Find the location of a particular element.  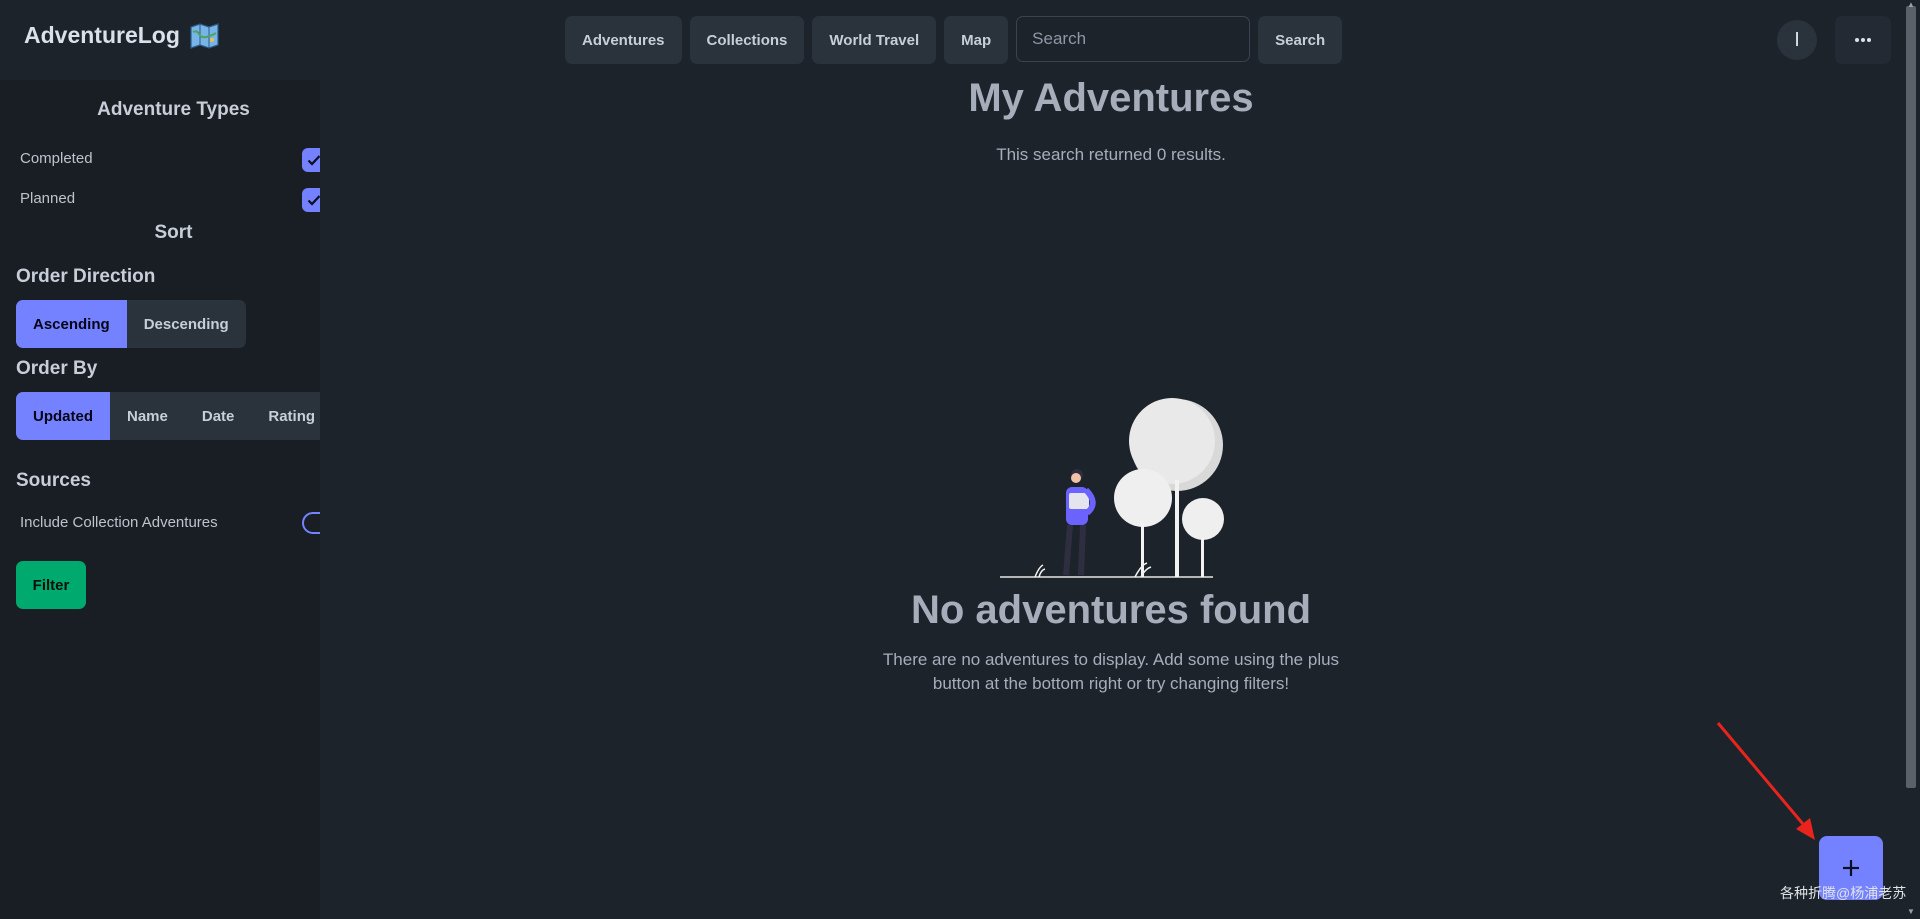

descending-button: Descending is located at coordinates (186, 324).